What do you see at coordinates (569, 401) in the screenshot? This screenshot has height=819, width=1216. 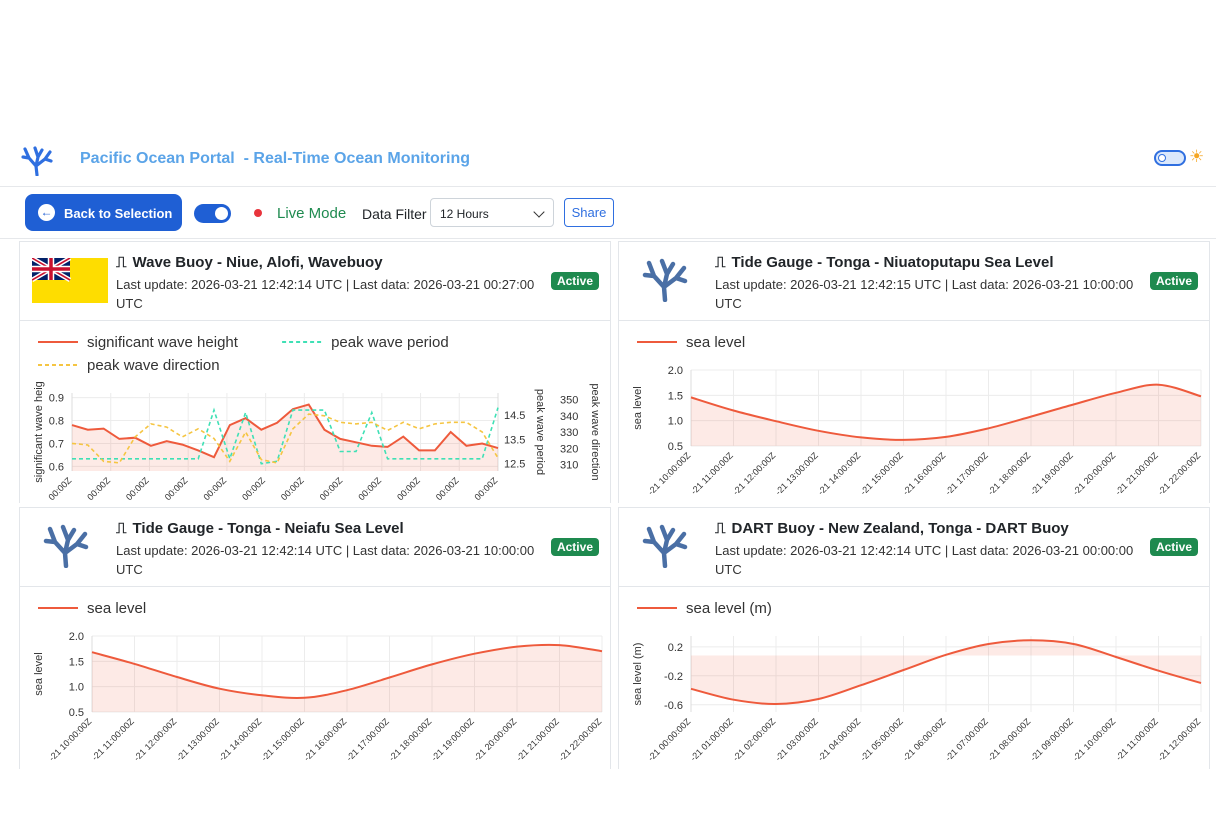 I see `y3-tick-label: 350` at bounding box center [569, 401].